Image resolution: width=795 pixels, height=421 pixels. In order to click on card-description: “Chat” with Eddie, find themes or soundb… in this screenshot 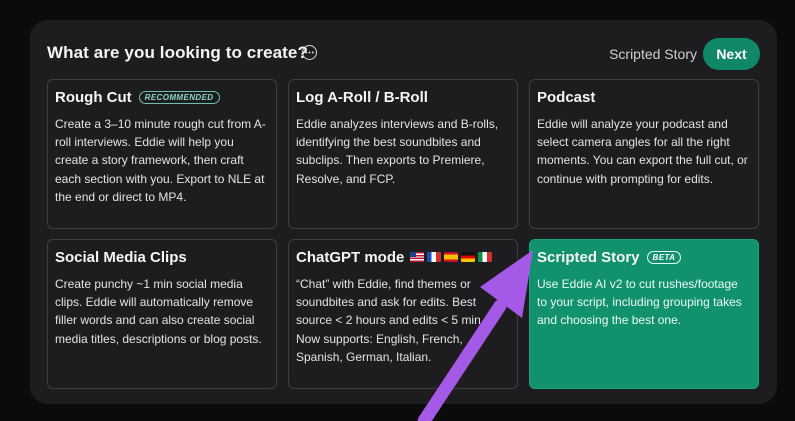, I will do `click(390, 320)`.